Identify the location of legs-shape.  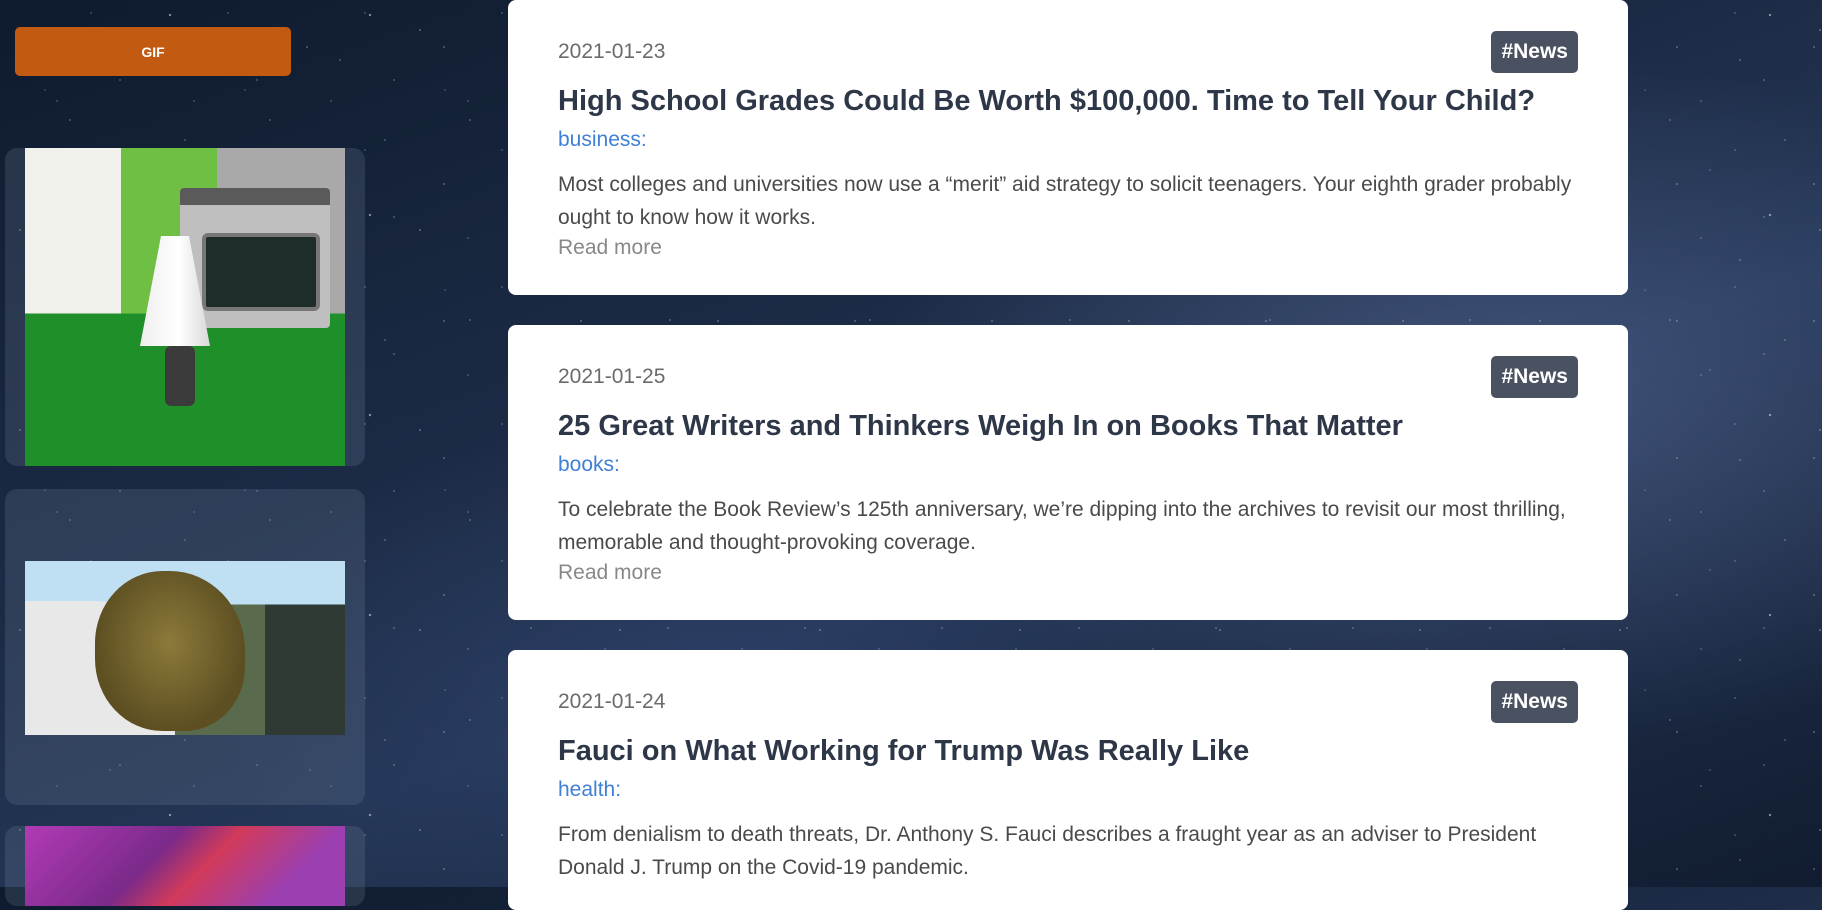
(180, 376).